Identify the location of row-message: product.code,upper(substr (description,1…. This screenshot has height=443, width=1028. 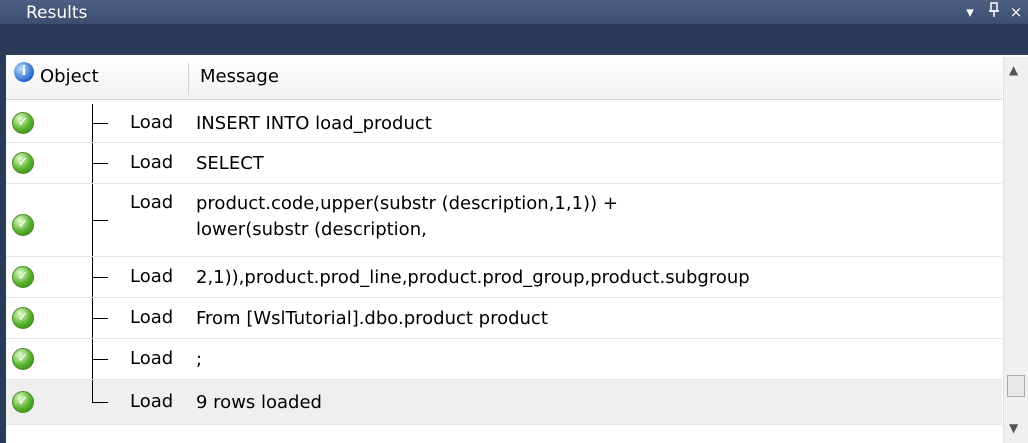
(407, 203).